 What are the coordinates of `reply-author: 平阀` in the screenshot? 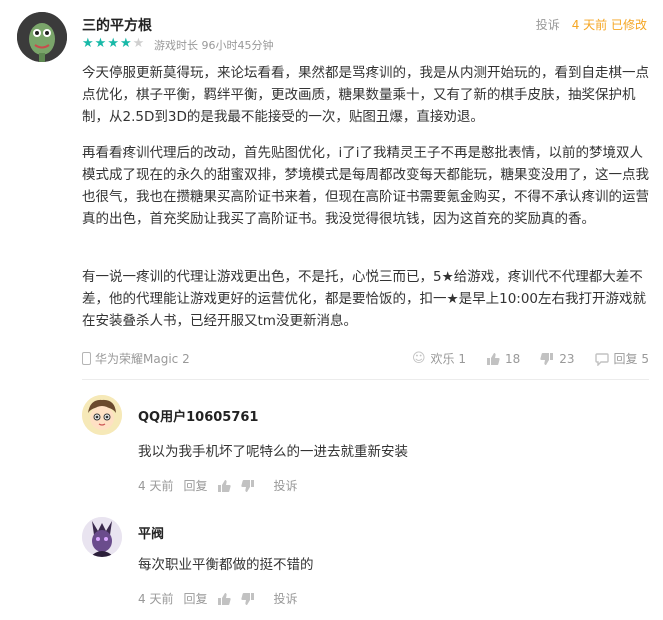 It's located at (151, 532).